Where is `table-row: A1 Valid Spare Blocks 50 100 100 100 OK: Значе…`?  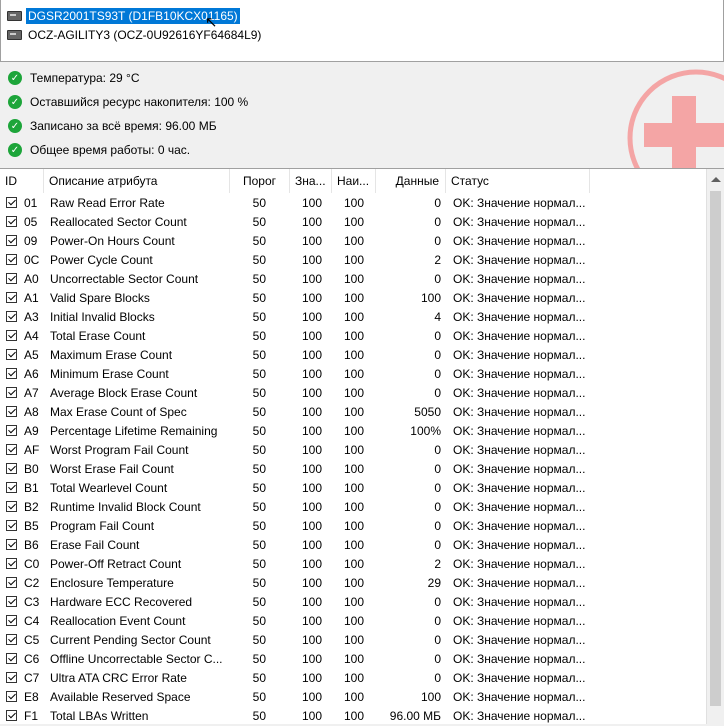 table-row: A1 Valid Spare Blocks 50 100 100 100 OK: Значе… is located at coordinates (353, 298).